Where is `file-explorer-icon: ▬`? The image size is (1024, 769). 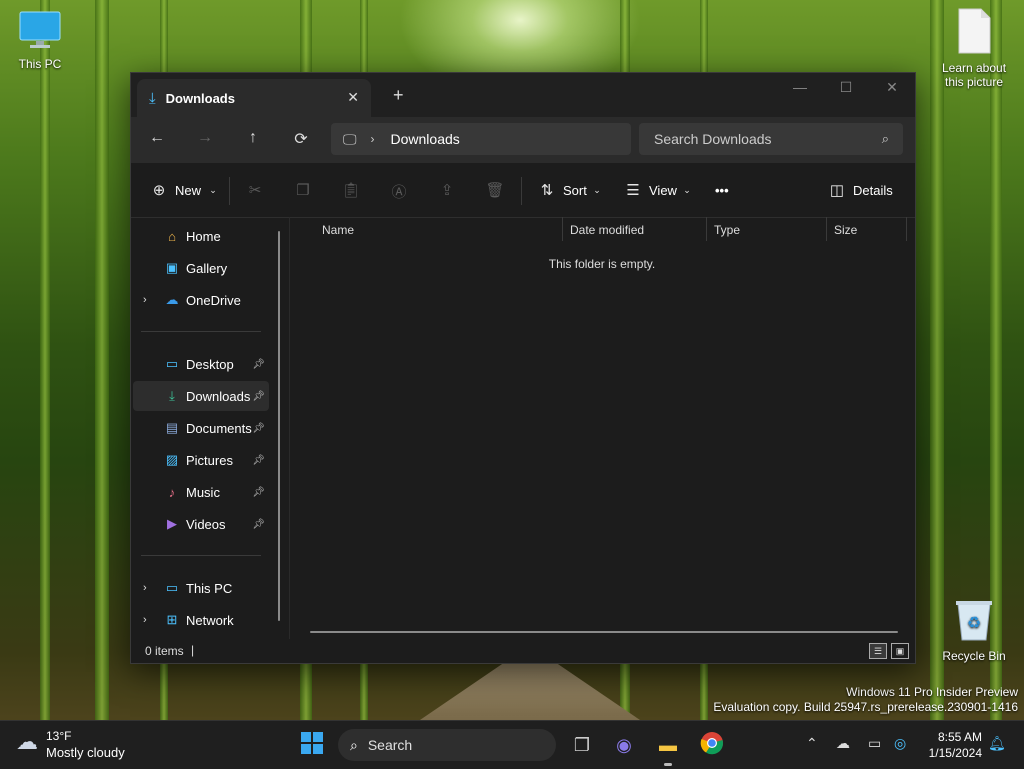
file-explorer-icon: ▬ is located at coordinates (668, 745).